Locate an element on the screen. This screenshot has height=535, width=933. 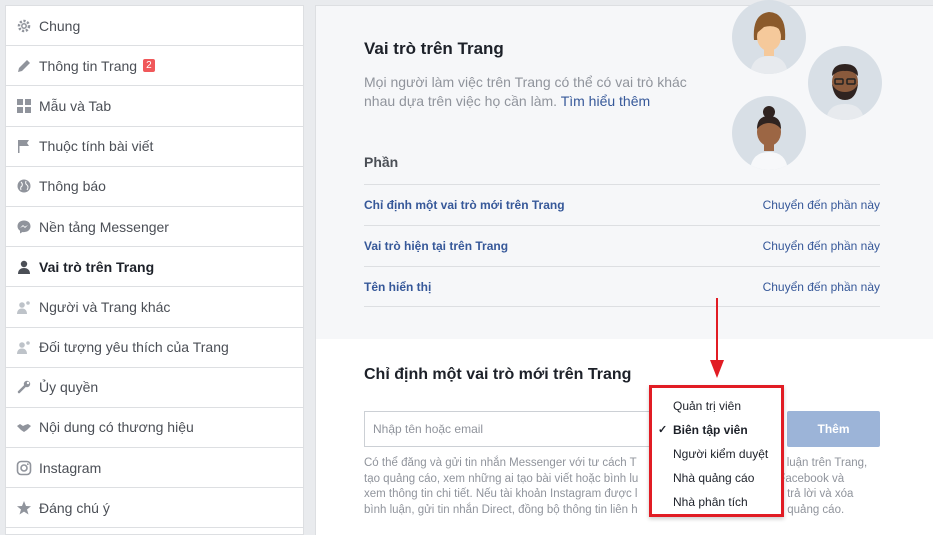
role-option-advertiser: Nhà quảng cáo is located at coordinates (716, 478).